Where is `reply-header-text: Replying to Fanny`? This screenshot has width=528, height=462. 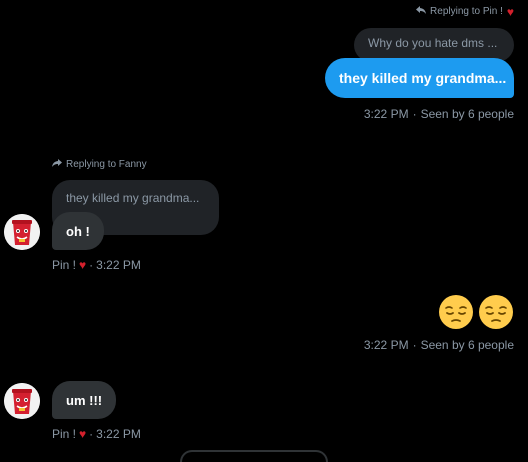 reply-header-text: Replying to Fanny is located at coordinates (106, 164).